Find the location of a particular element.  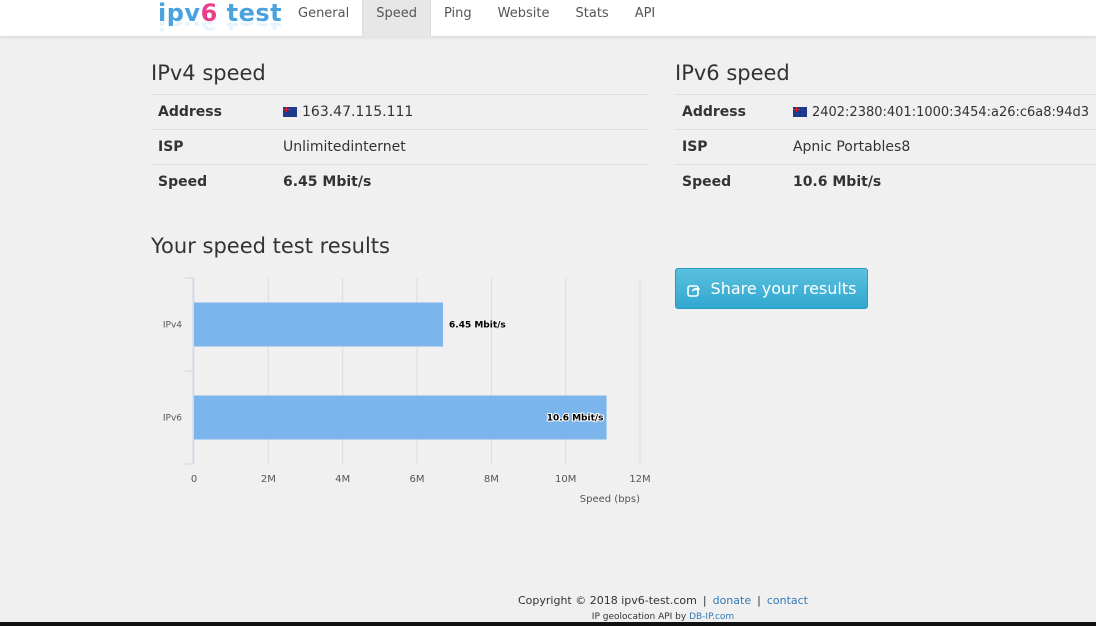

dbip-link: DB-IP.com is located at coordinates (711, 617).